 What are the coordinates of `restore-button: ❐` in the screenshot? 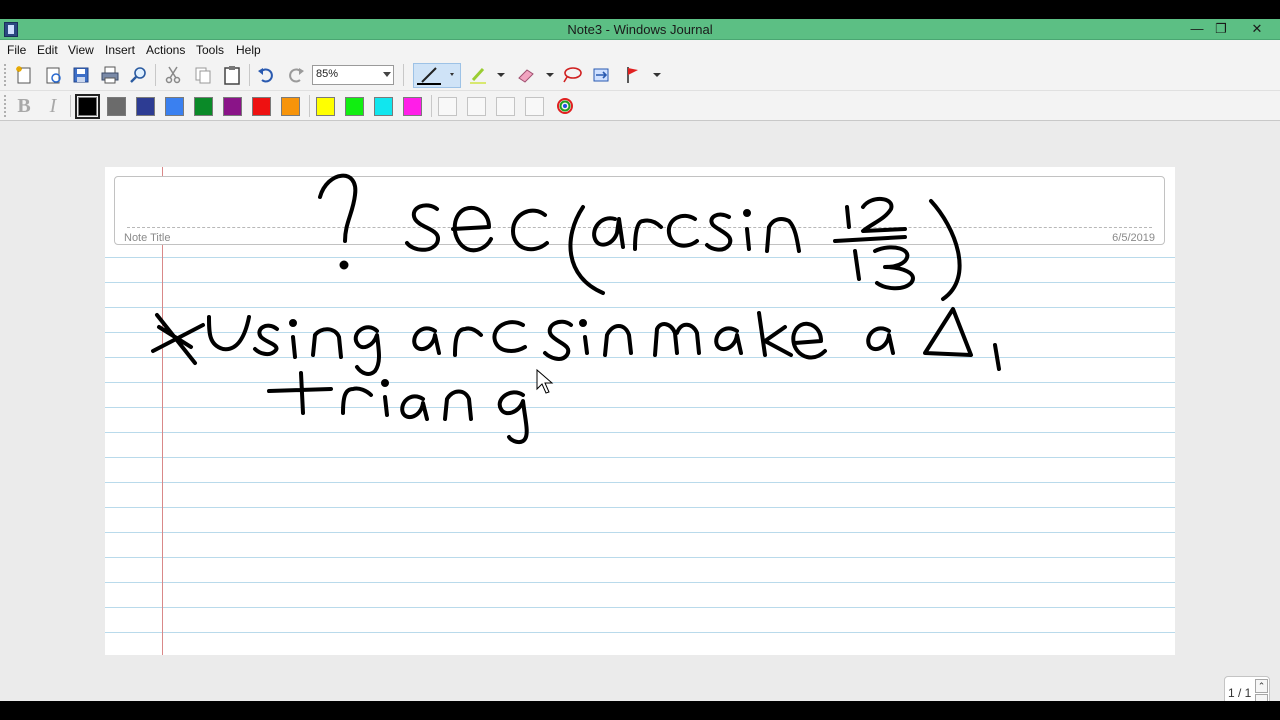 It's located at (1221, 29).